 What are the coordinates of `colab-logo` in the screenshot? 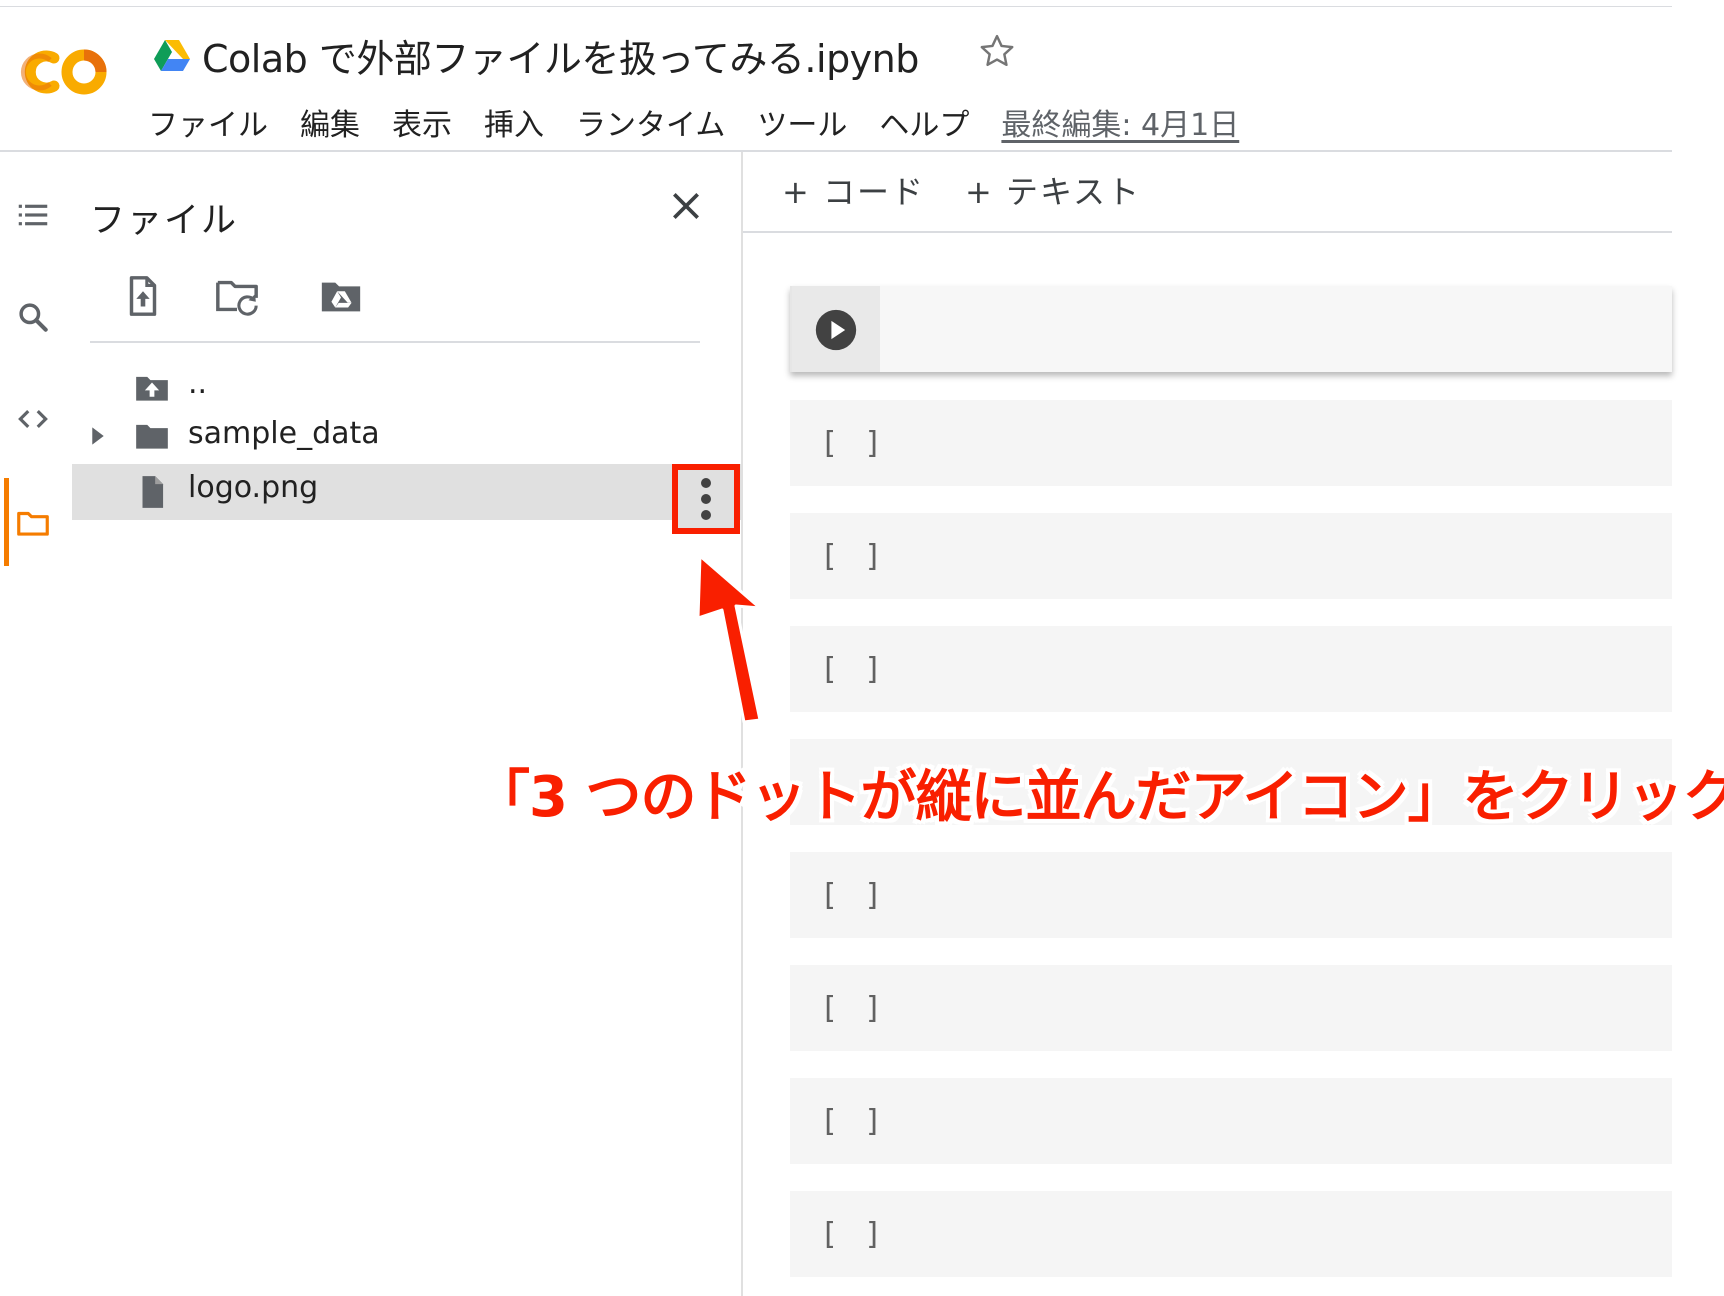 It's located at (63, 72).